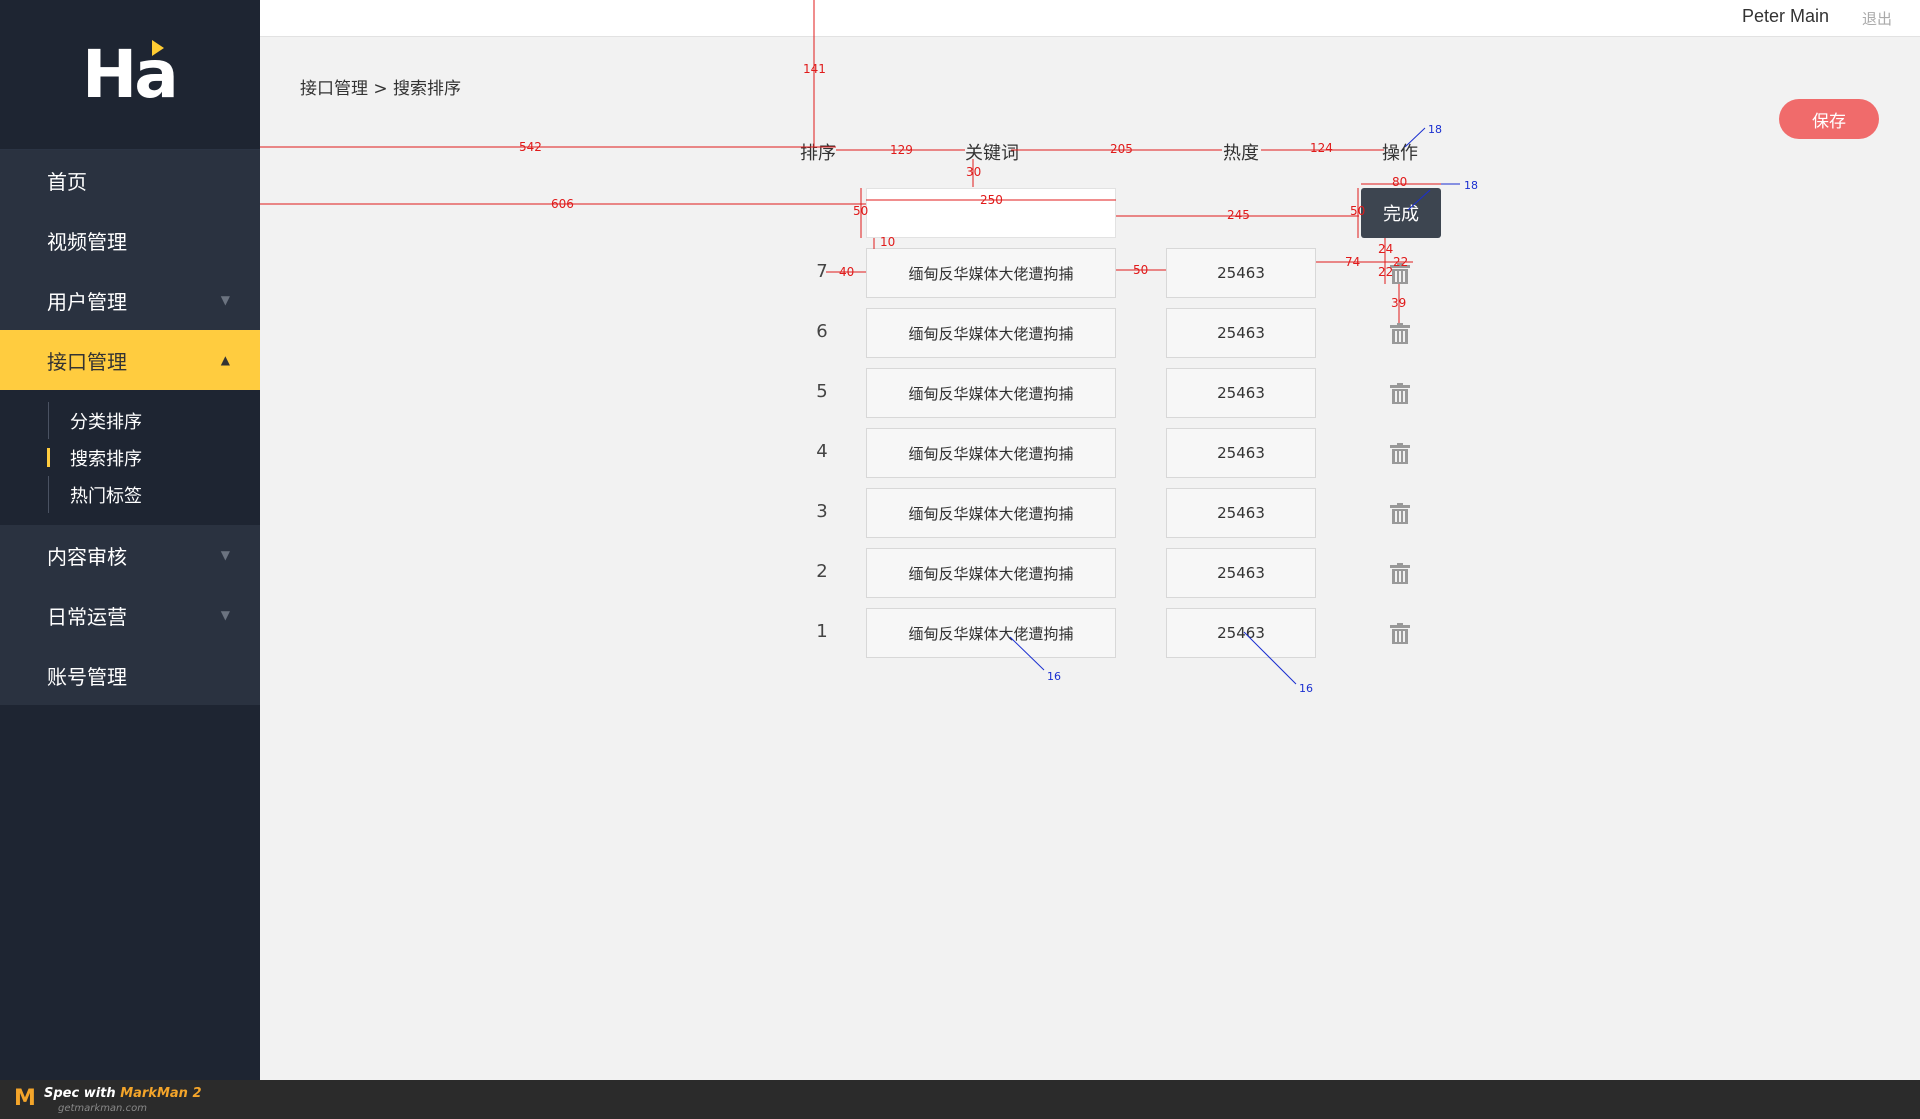 This screenshot has height=1119, width=1920. I want to click on footer-title: Spec with MarkMan 2, so click(123, 1093).